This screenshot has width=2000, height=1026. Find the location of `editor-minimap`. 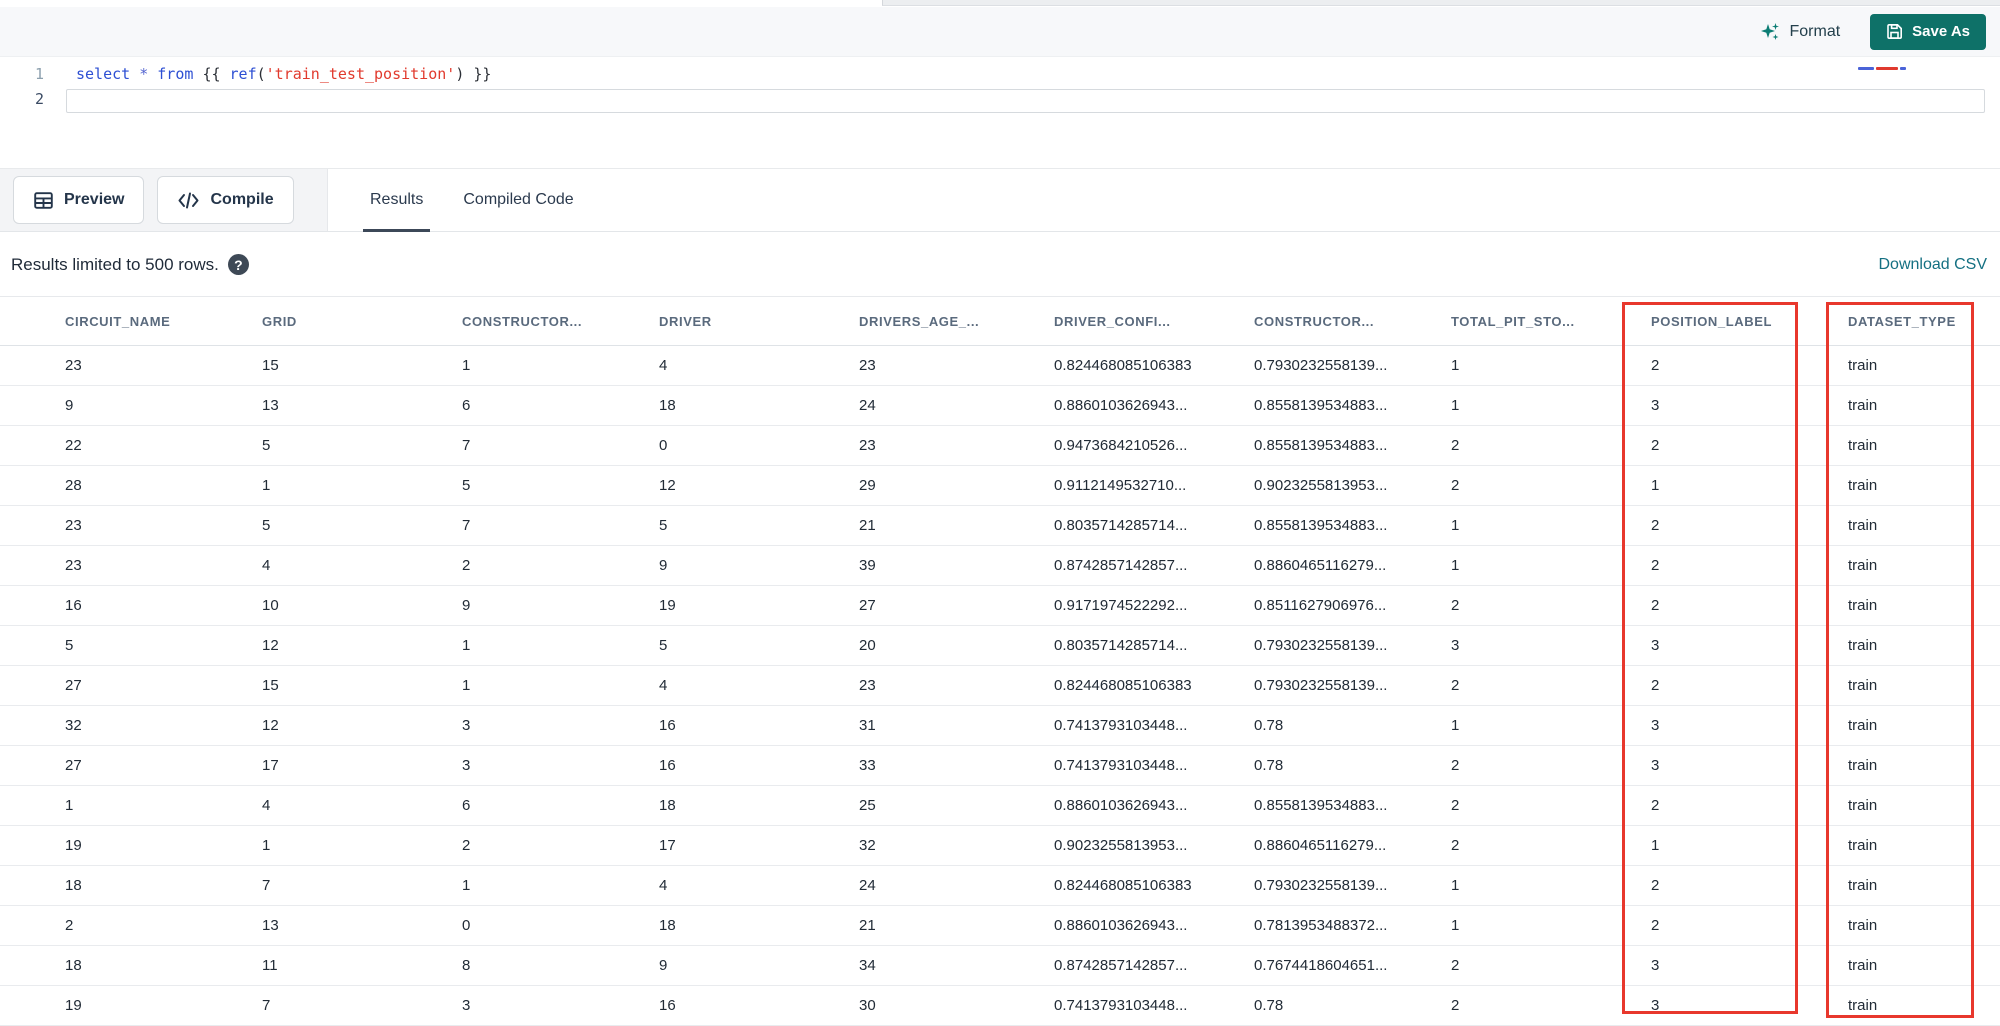

editor-minimap is located at coordinates (1882, 68).